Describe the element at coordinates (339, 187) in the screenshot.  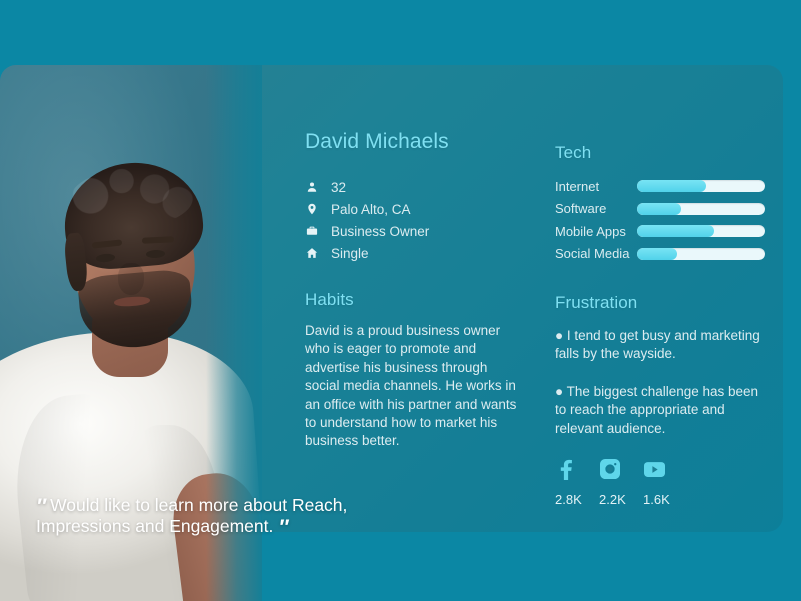
I see `detail-age-value: 32` at that location.